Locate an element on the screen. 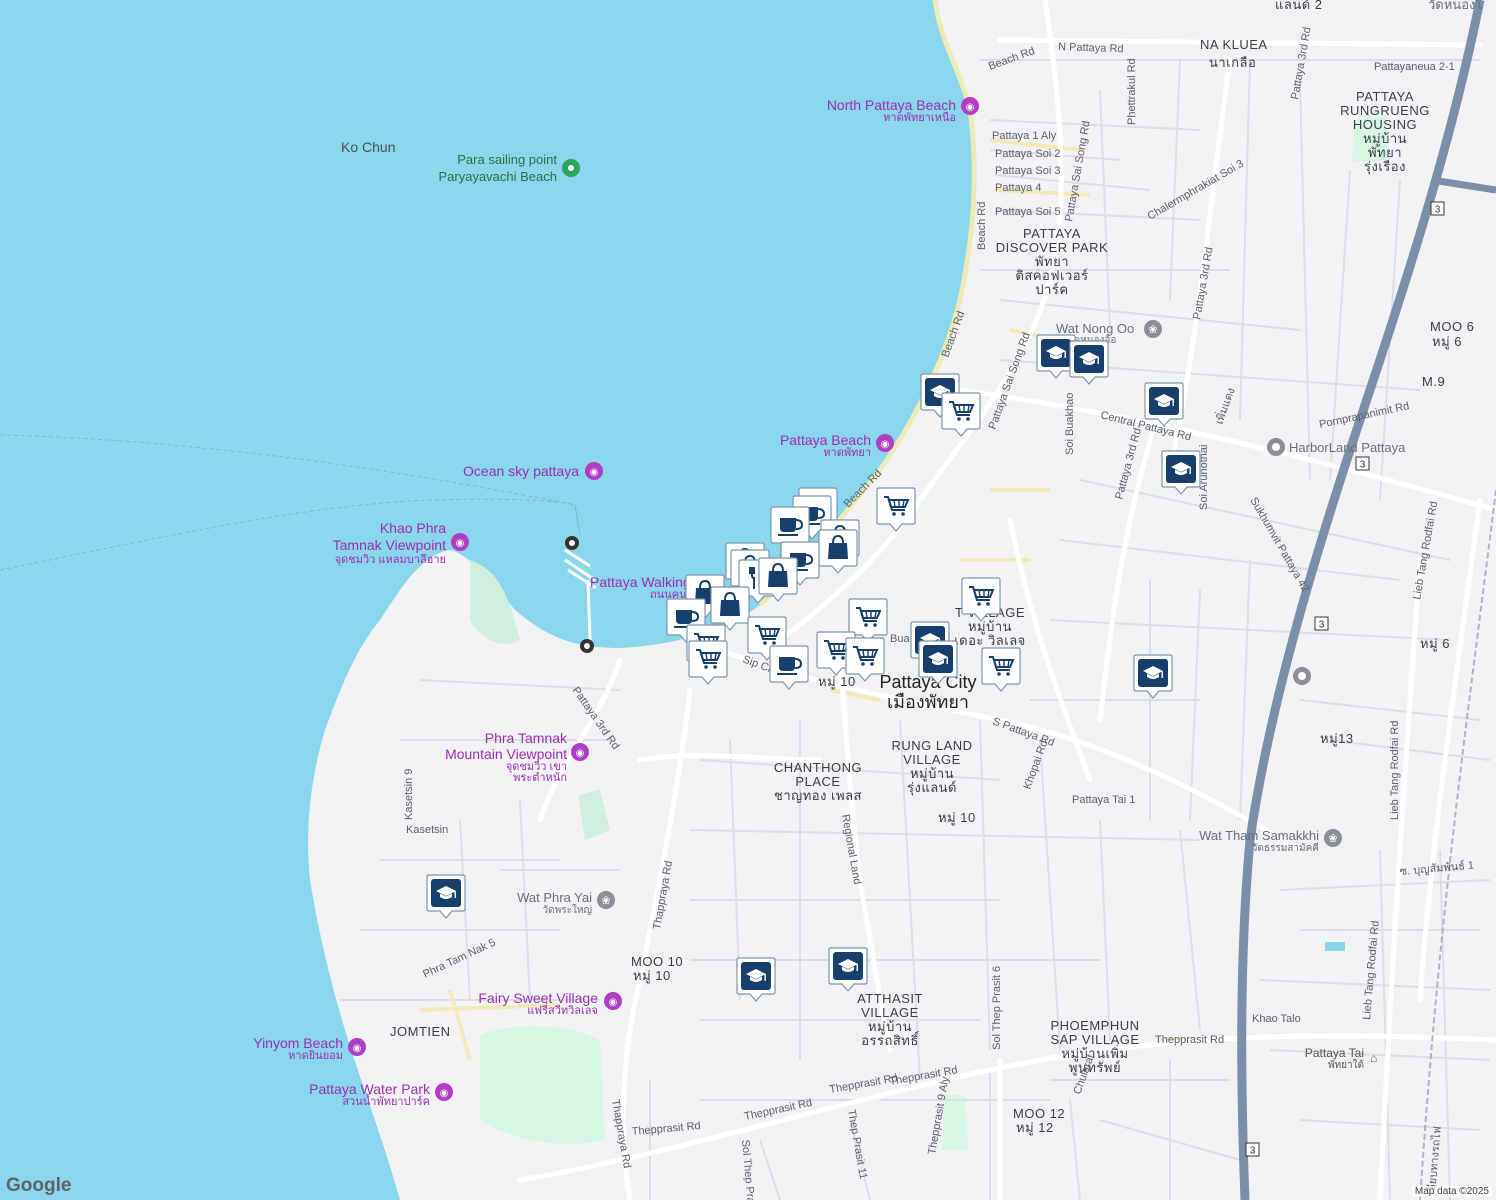  svg-text: พัทยา is located at coordinates (1052, 261).